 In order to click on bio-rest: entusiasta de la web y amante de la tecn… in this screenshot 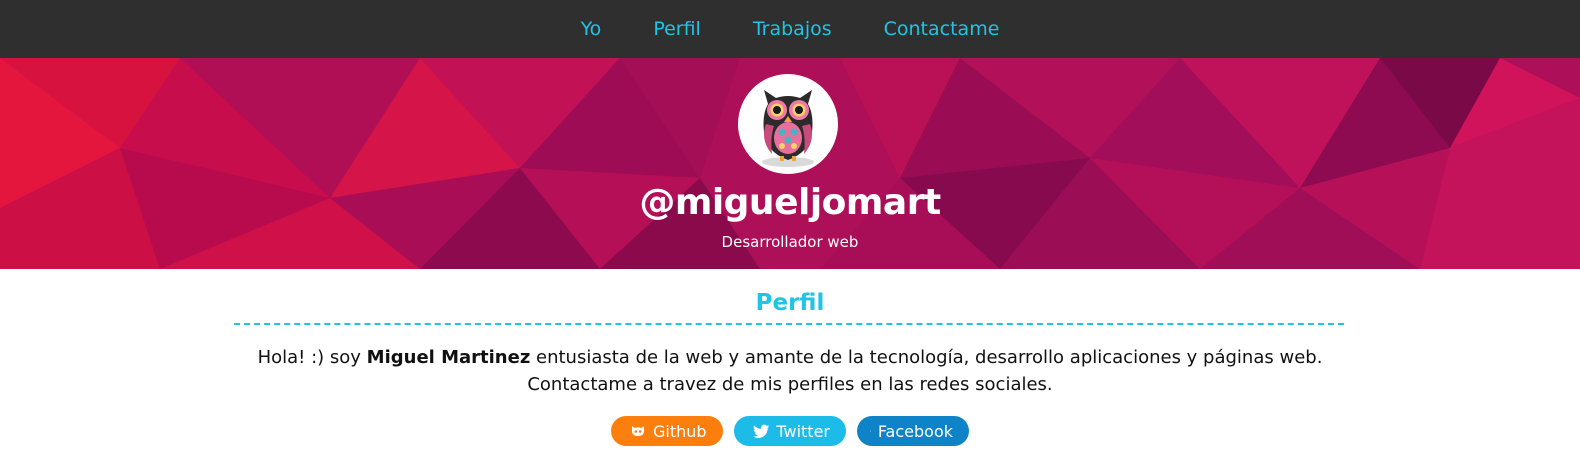, I will do `click(926, 357)`.